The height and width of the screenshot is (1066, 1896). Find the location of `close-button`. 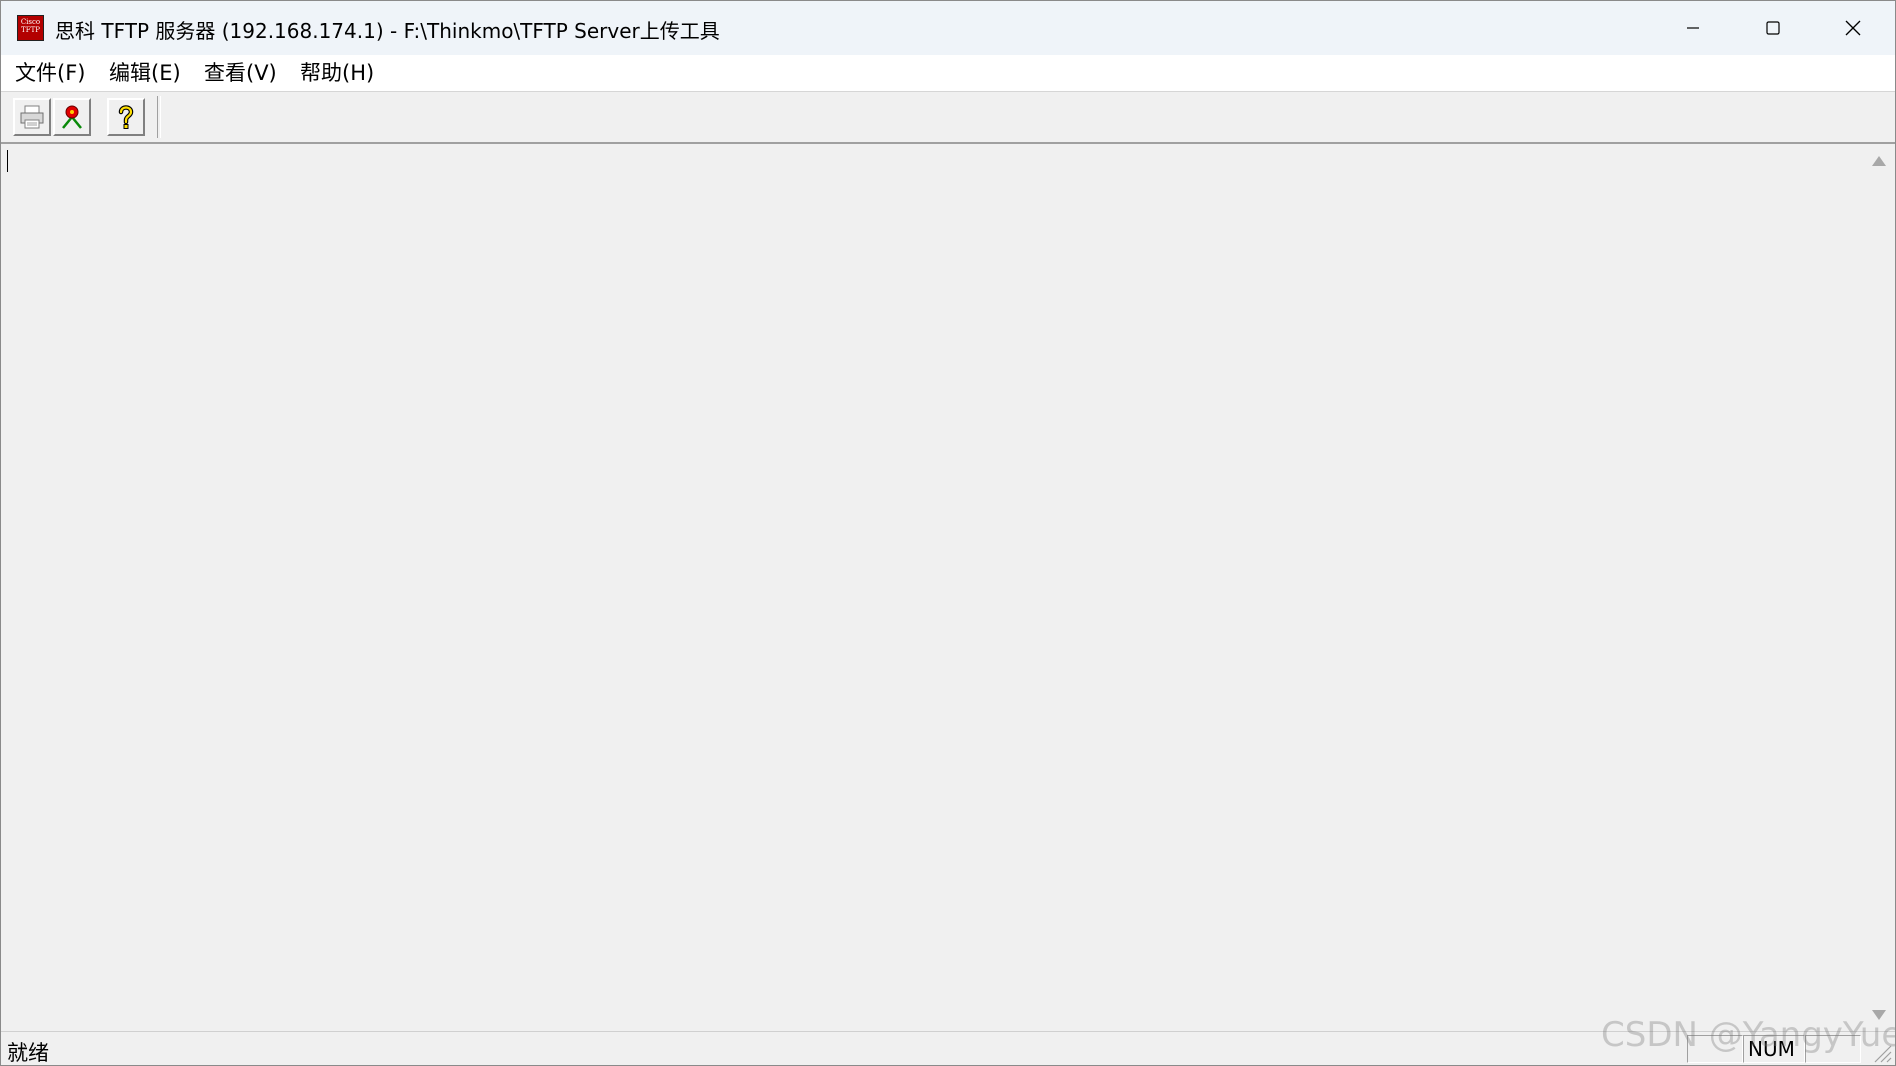

close-button is located at coordinates (1853, 28).